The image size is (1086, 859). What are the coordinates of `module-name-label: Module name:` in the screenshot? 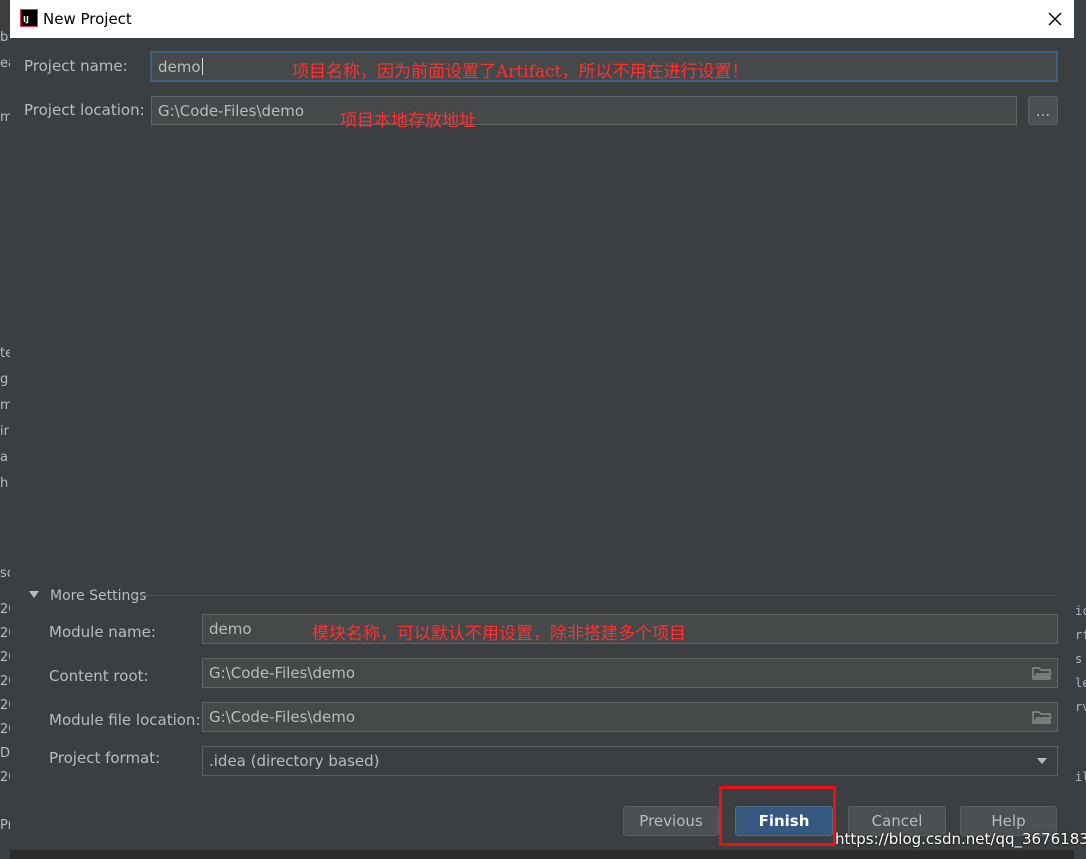 It's located at (102, 632).